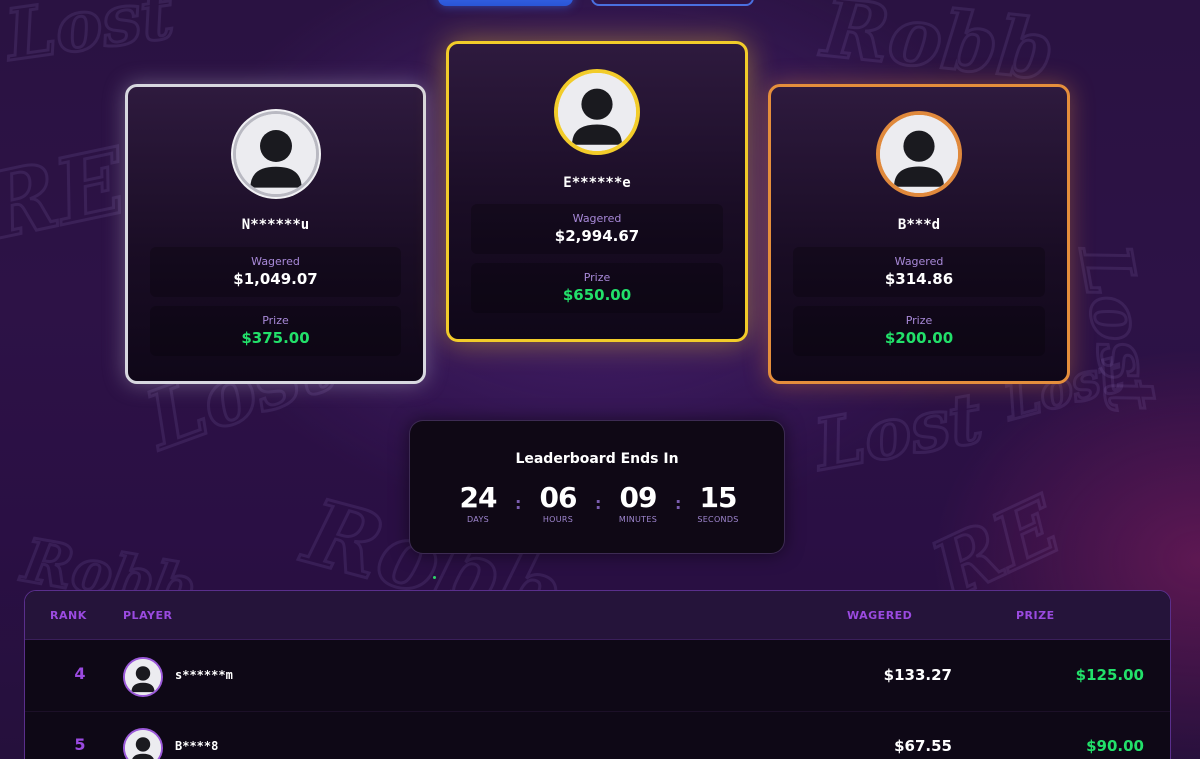 Image resolution: width=1200 pixels, height=759 pixels. I want to click on countdown-title: Leaderboard Ends In, so click(597, 459).